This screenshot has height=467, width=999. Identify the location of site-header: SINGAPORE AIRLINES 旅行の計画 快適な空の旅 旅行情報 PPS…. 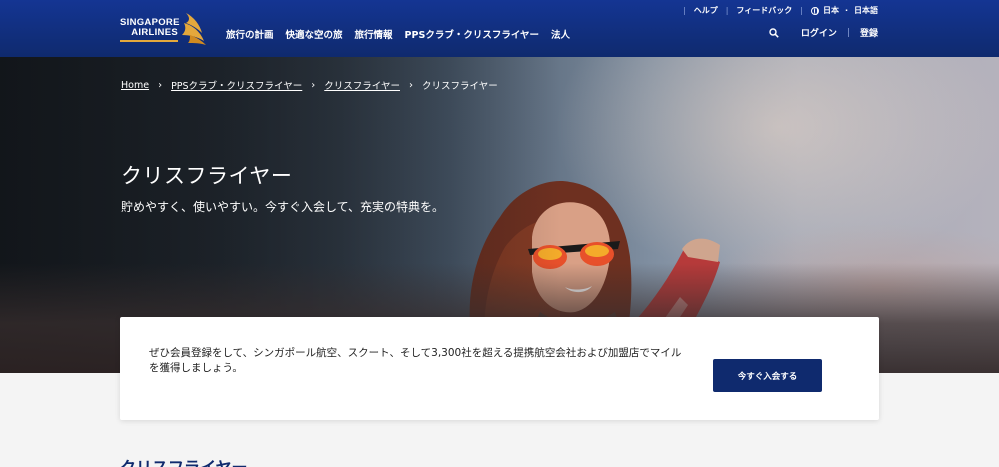
(499, 28).